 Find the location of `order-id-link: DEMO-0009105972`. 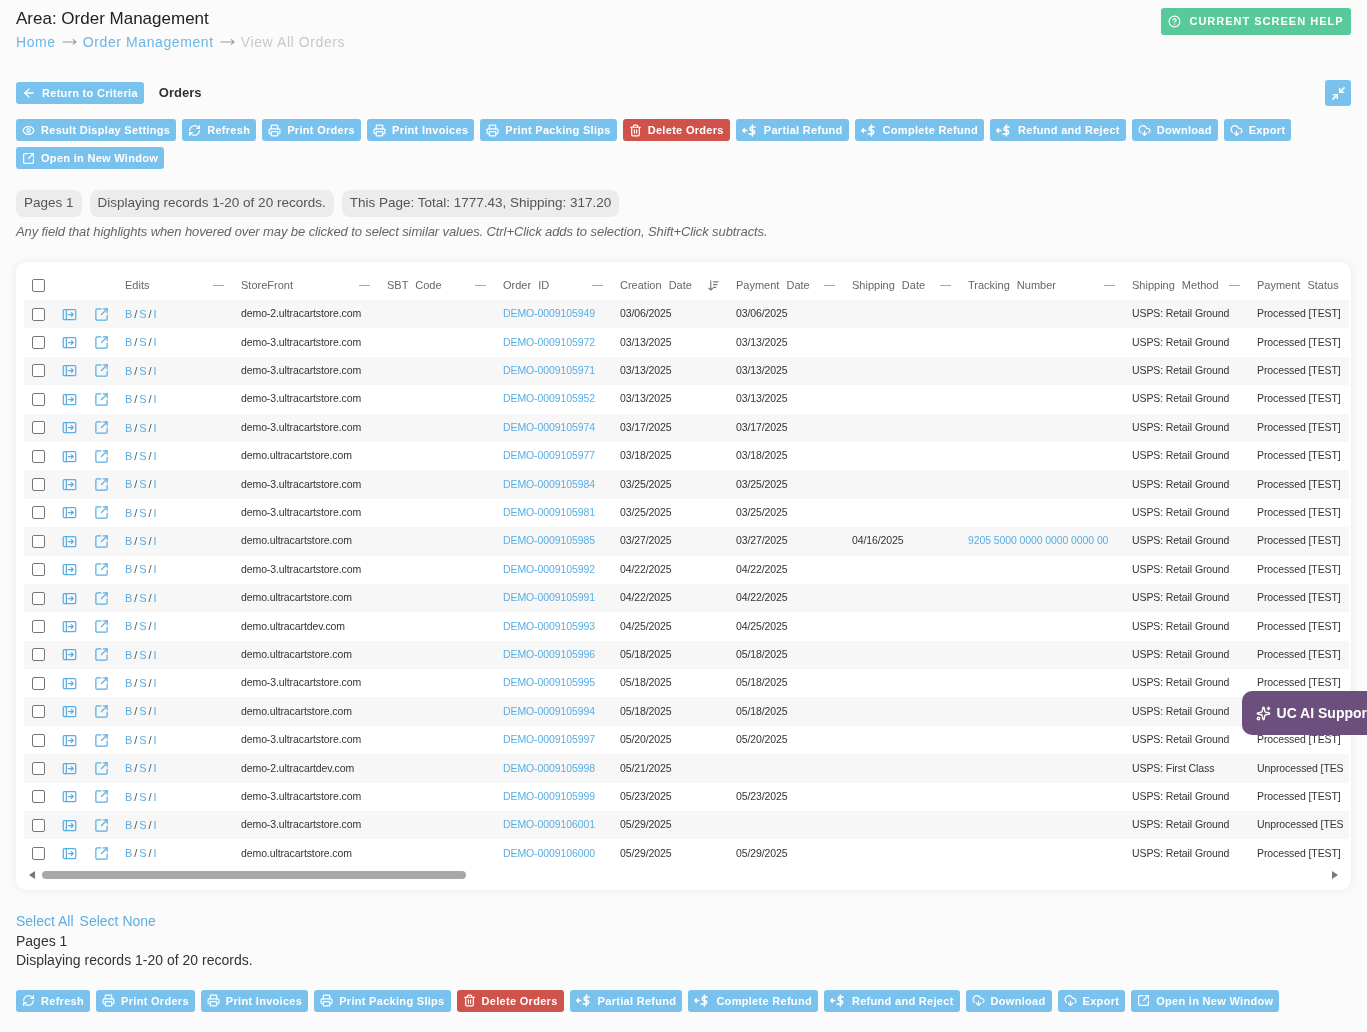

order-id-link: DEMO-0009105972 is located at coordinates (549, 341).